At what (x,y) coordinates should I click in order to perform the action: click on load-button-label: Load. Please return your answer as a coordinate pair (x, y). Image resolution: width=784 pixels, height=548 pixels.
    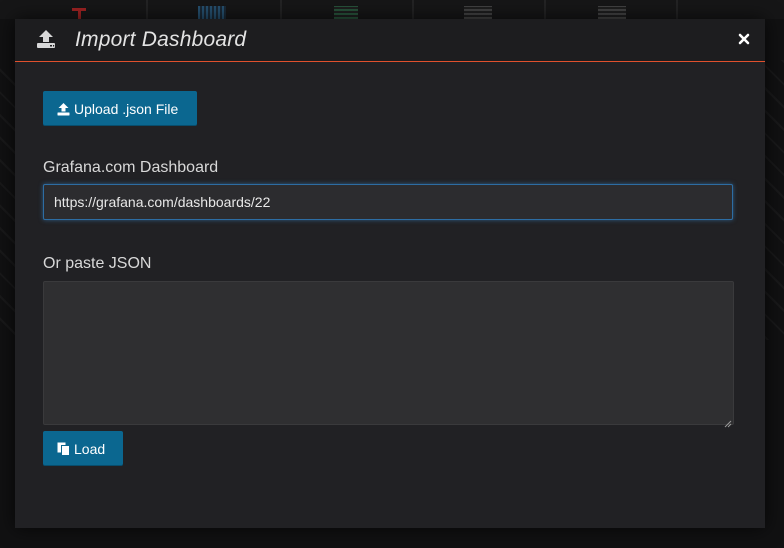
    Looking at the image, I should click on (90, 448).